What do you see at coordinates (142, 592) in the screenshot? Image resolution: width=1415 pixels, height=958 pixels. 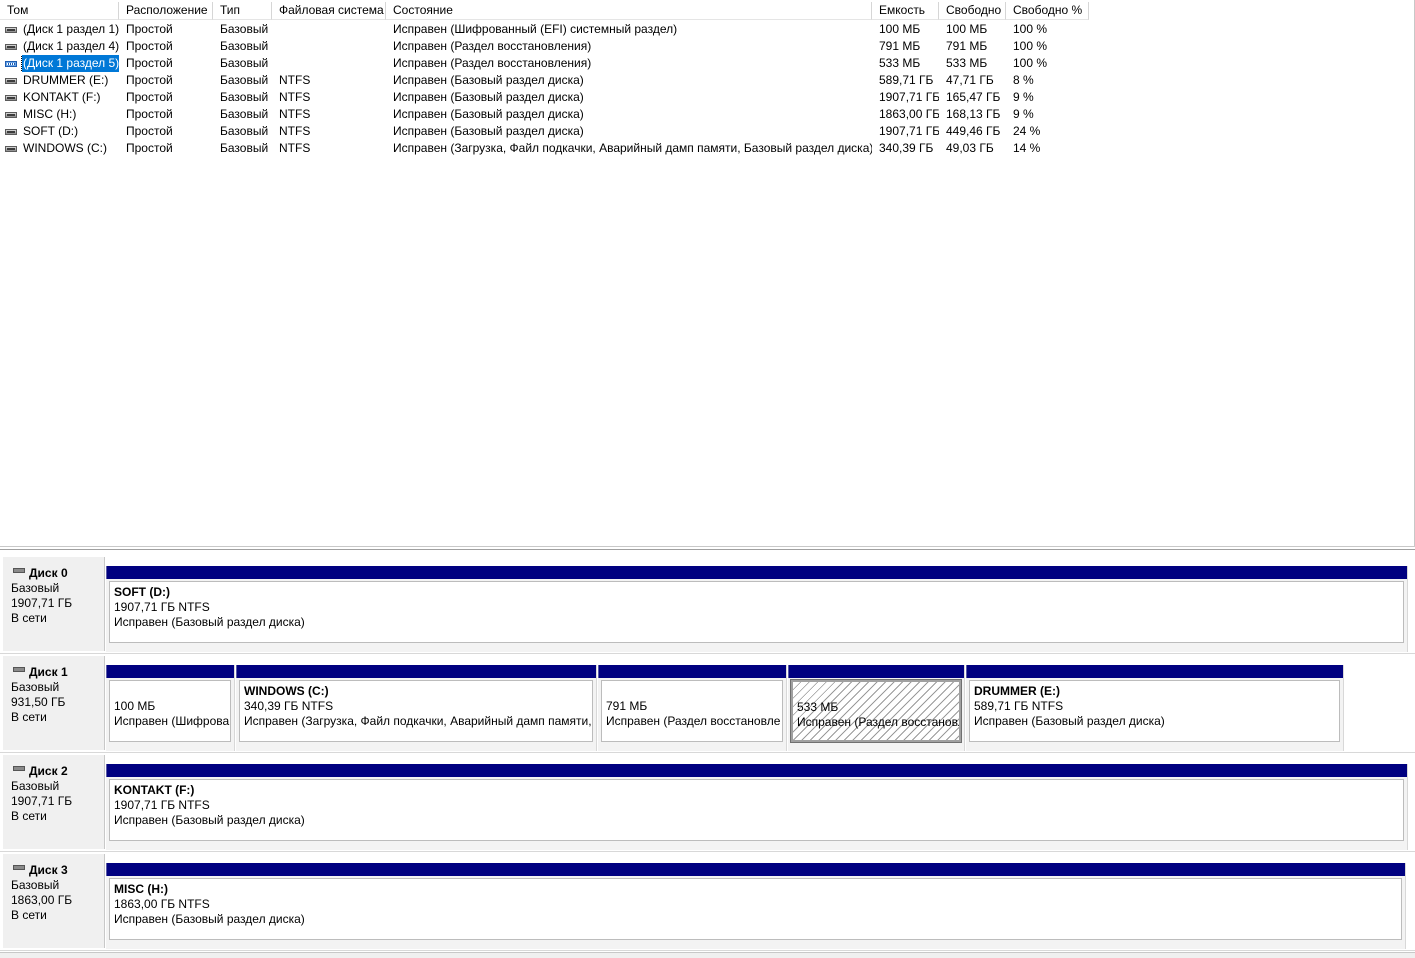 I see `partition-name: SOFT (D:)` at bounding box center [142, 592].